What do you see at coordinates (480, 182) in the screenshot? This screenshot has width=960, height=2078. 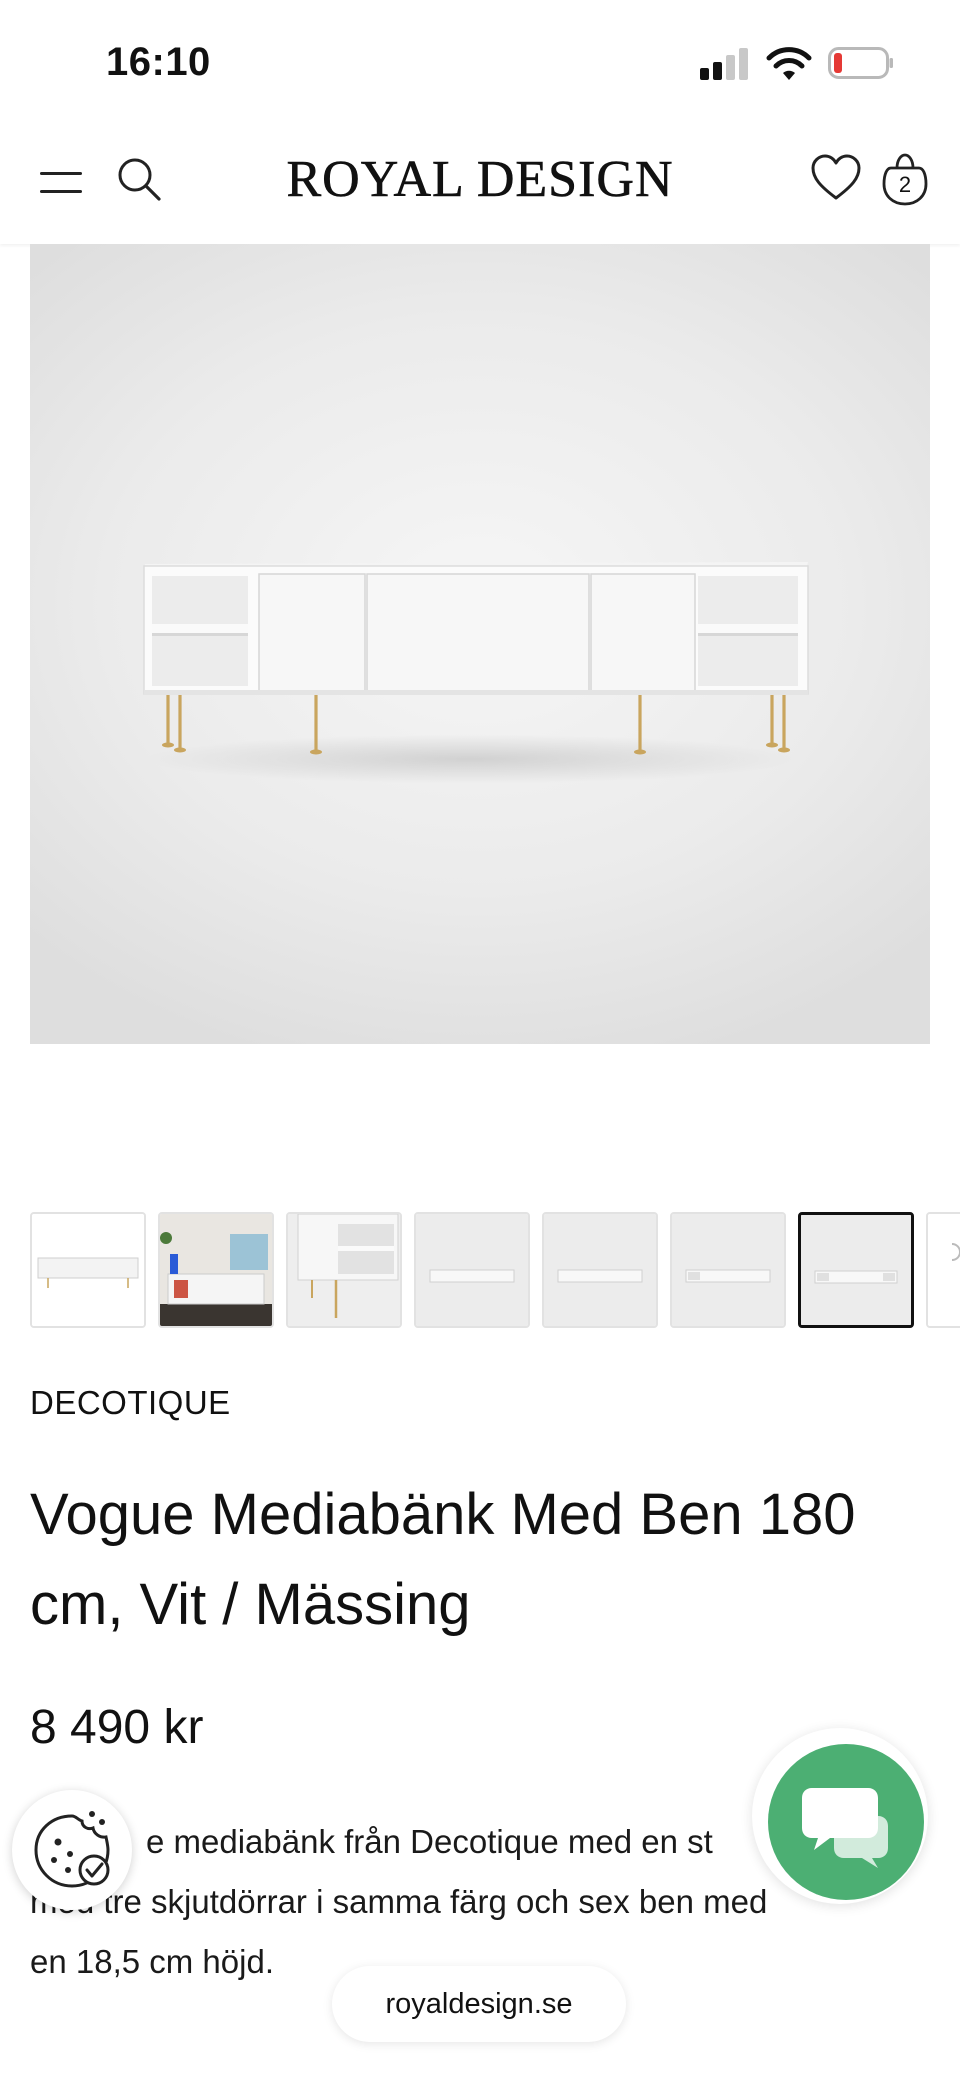 I see `site-header: ROYAL DESIGN 2` at bounding box center [480, 182].